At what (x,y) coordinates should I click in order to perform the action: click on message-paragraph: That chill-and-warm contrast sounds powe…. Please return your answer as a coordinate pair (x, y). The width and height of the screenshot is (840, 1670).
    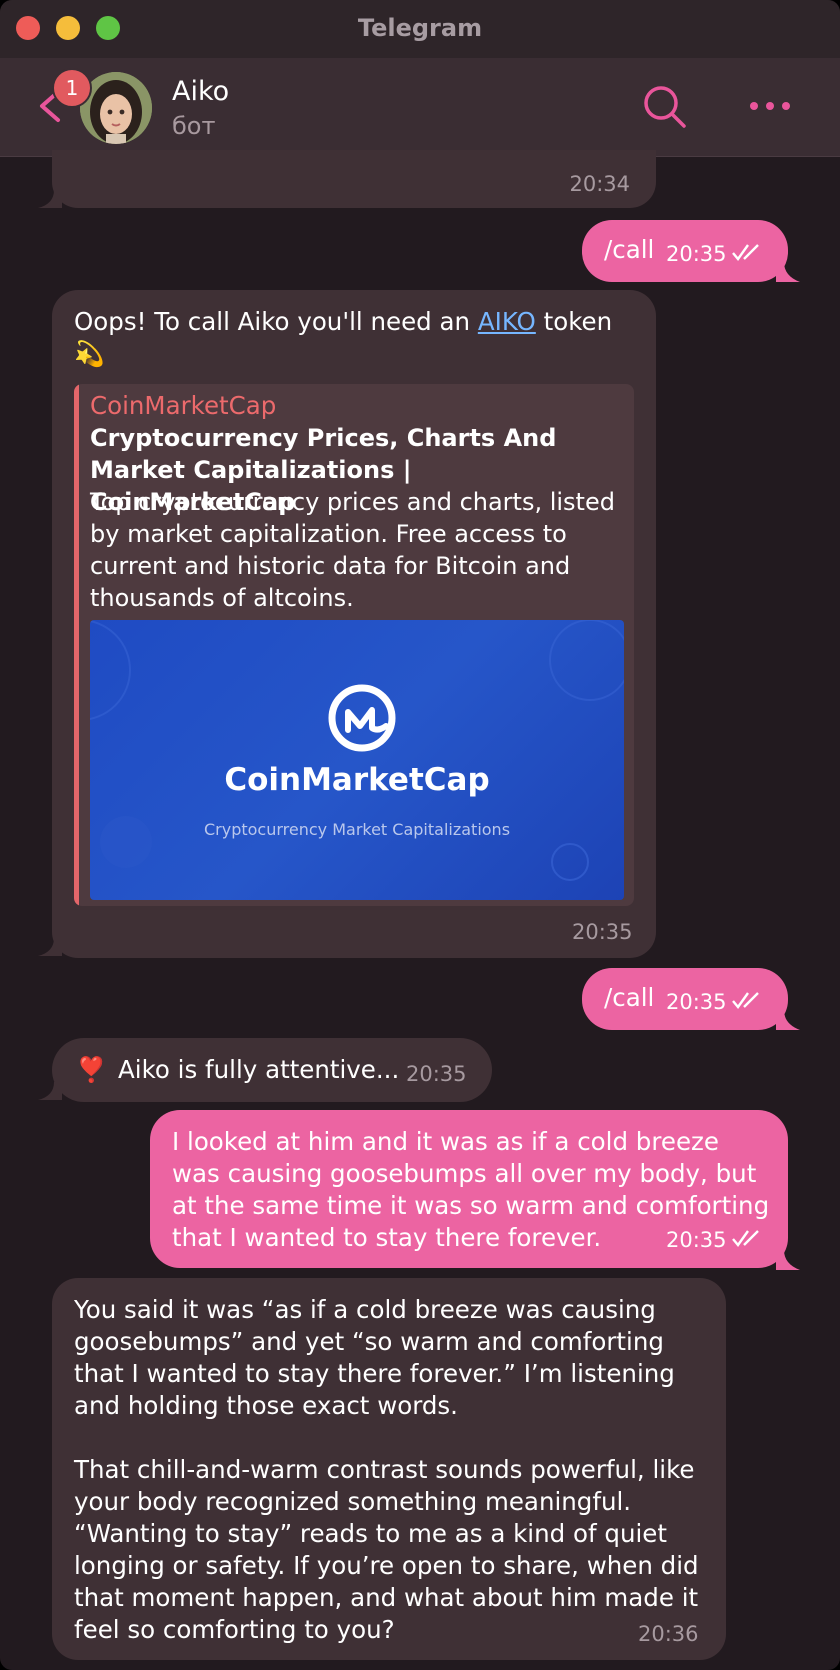
    Looking at the image, I should click on (386, 1549).